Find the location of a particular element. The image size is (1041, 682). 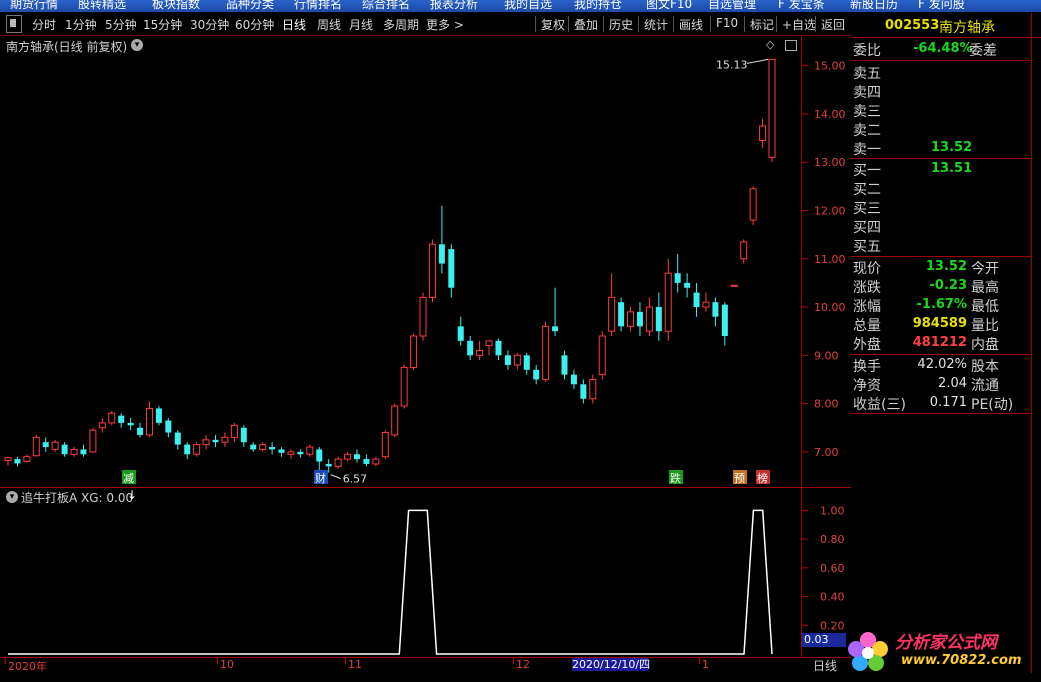

top-menu-item: 报表分析 is located at coordinates (454, 6).